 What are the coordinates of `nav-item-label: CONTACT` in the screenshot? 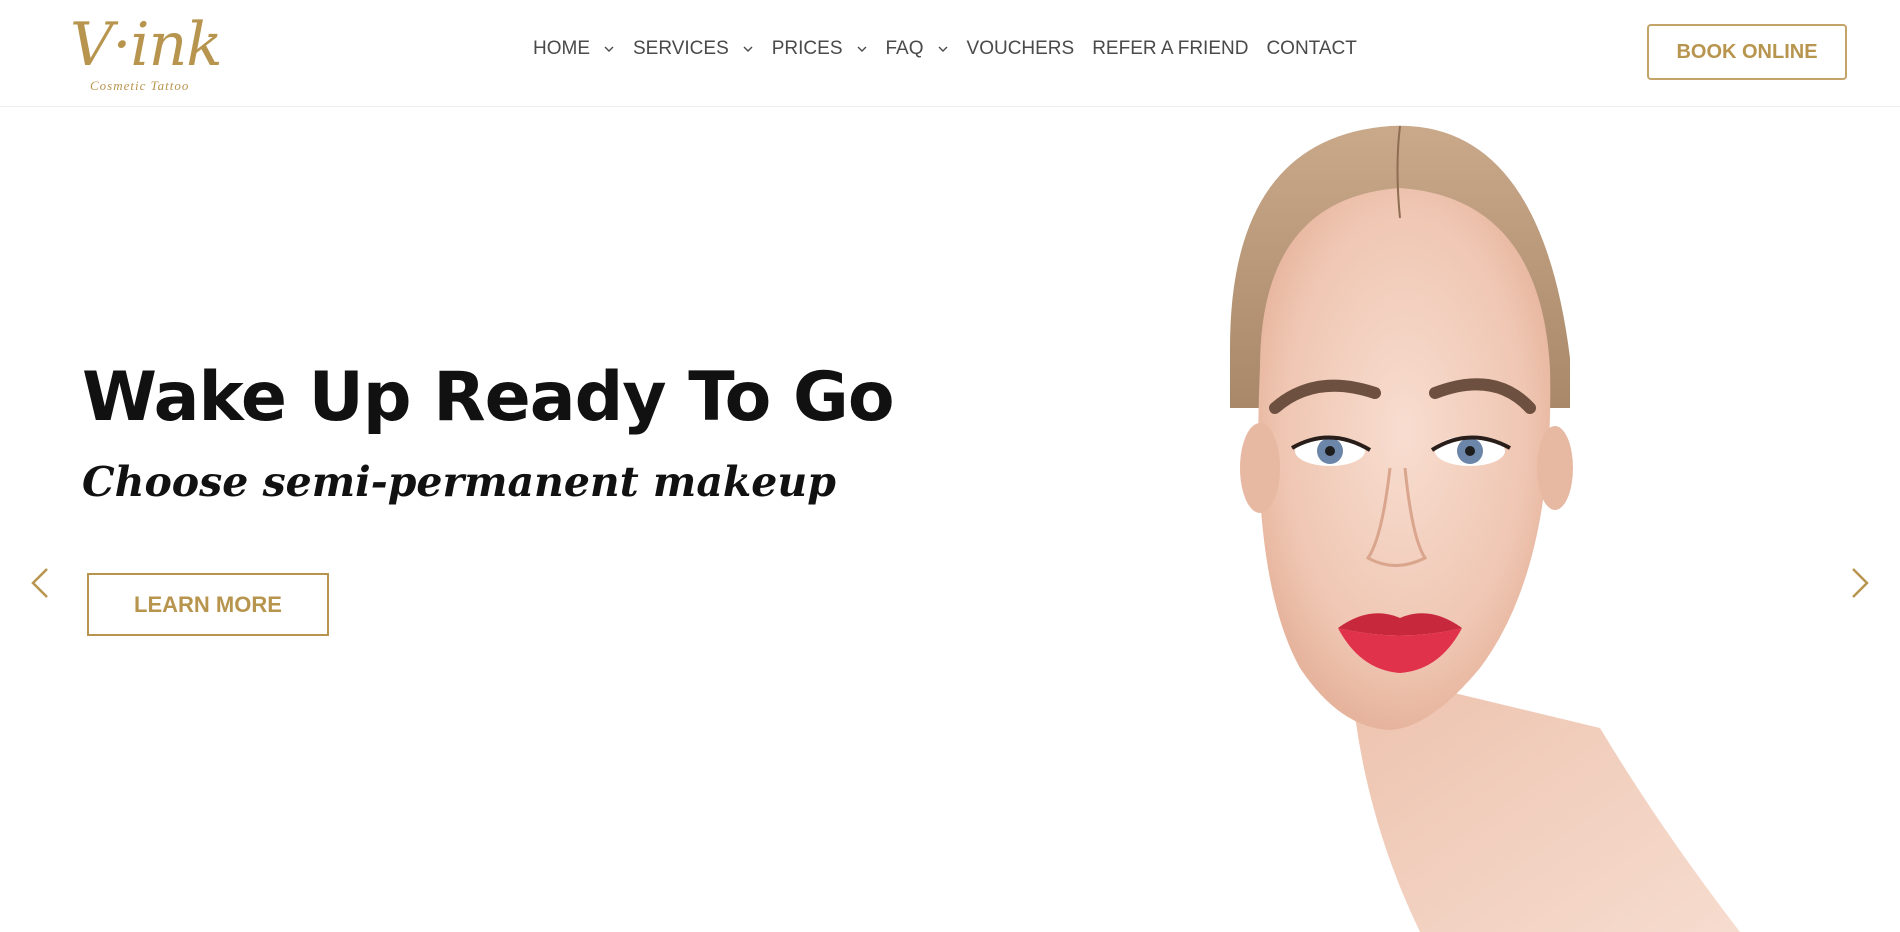 It's located at (1311, 48).